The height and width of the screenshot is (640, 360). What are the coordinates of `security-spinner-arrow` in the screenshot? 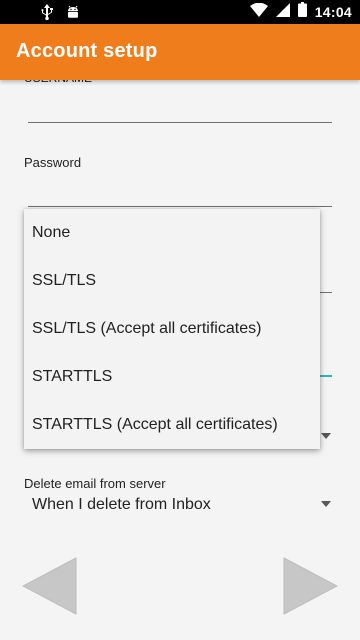 It's located at (326, 436).